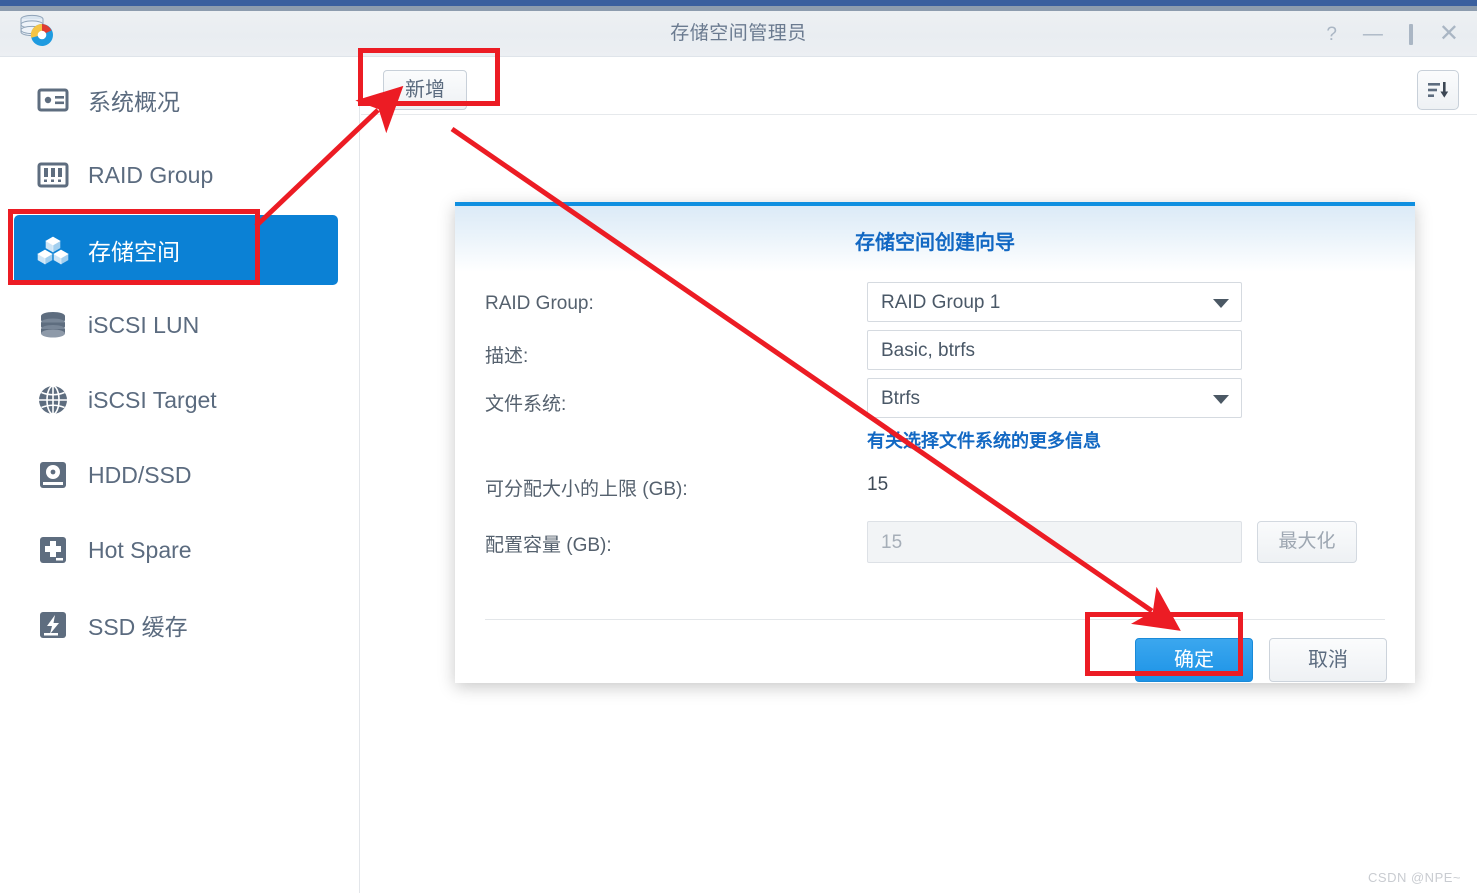  What do you see at coordinates (892, 542) in the screenshot?
I see `capacity-value: 15` at bounding box center [892, 542].